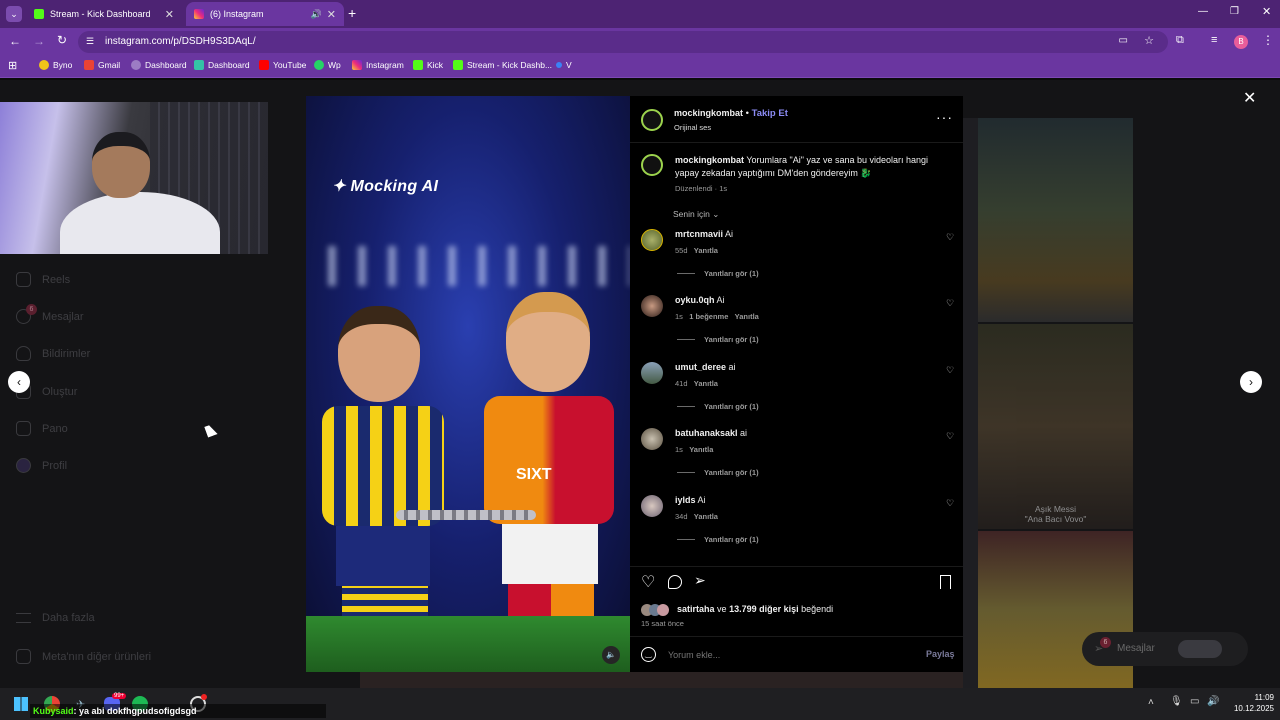  Describe the element at coordinates (708, 113) in the screenshot. I see `author-name: mockingkombat` at that location.